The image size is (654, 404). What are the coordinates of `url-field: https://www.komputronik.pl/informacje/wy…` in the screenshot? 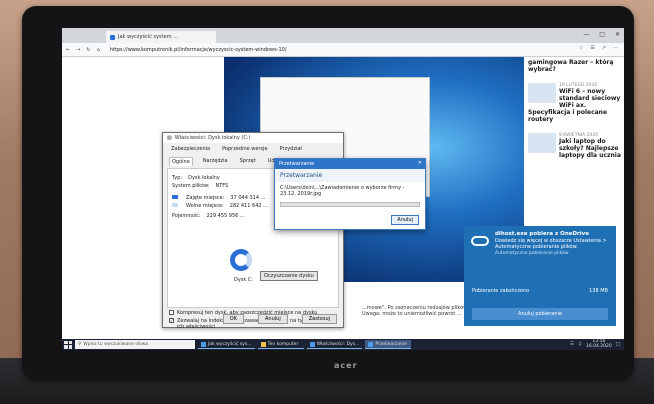 It's located at (198, 50).